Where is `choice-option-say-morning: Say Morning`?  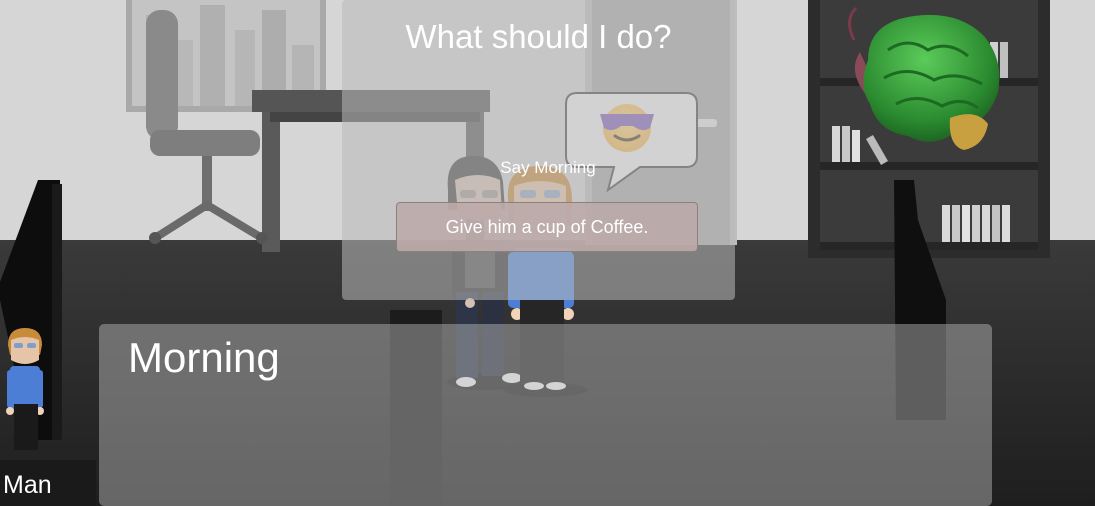
choice-option-say-morning: Say Morning is located at coordinates (548, 168).